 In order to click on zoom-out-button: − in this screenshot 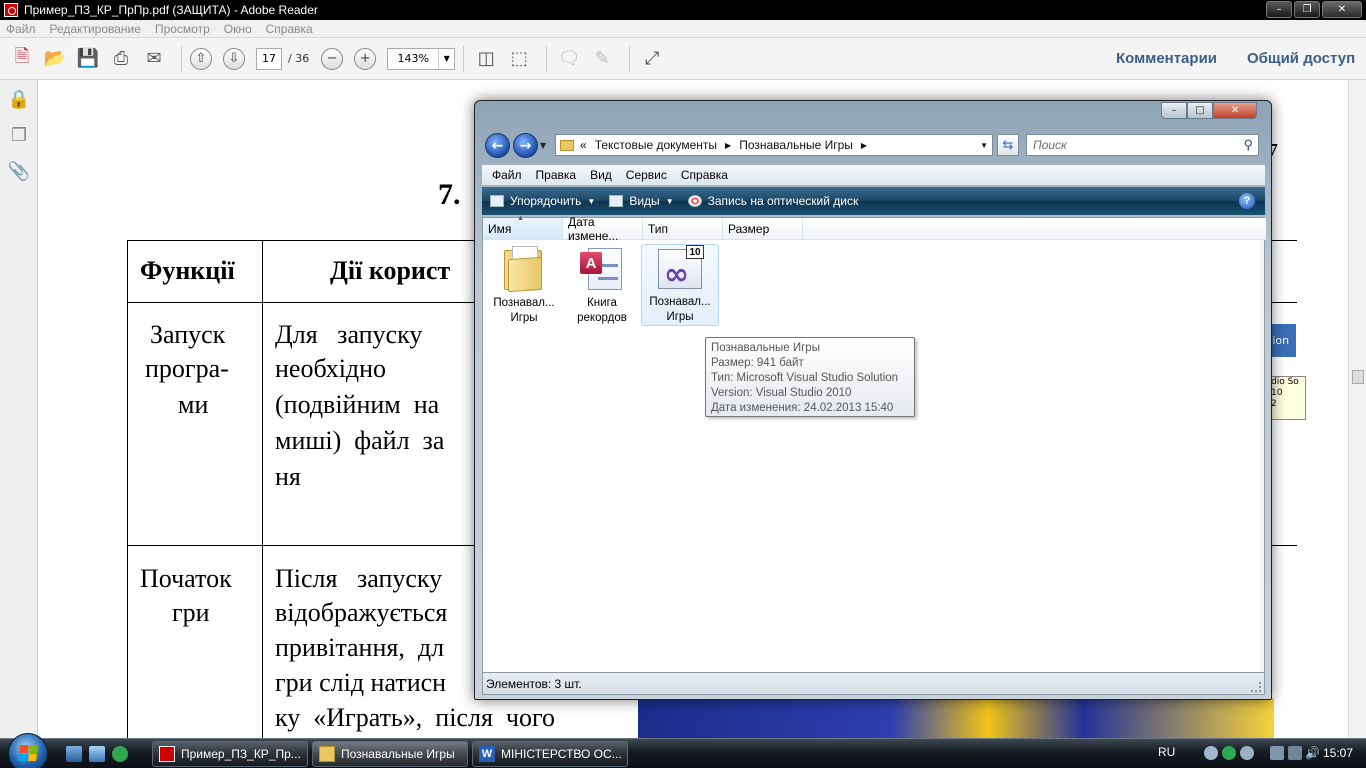, I will do `click(332, 58)`.